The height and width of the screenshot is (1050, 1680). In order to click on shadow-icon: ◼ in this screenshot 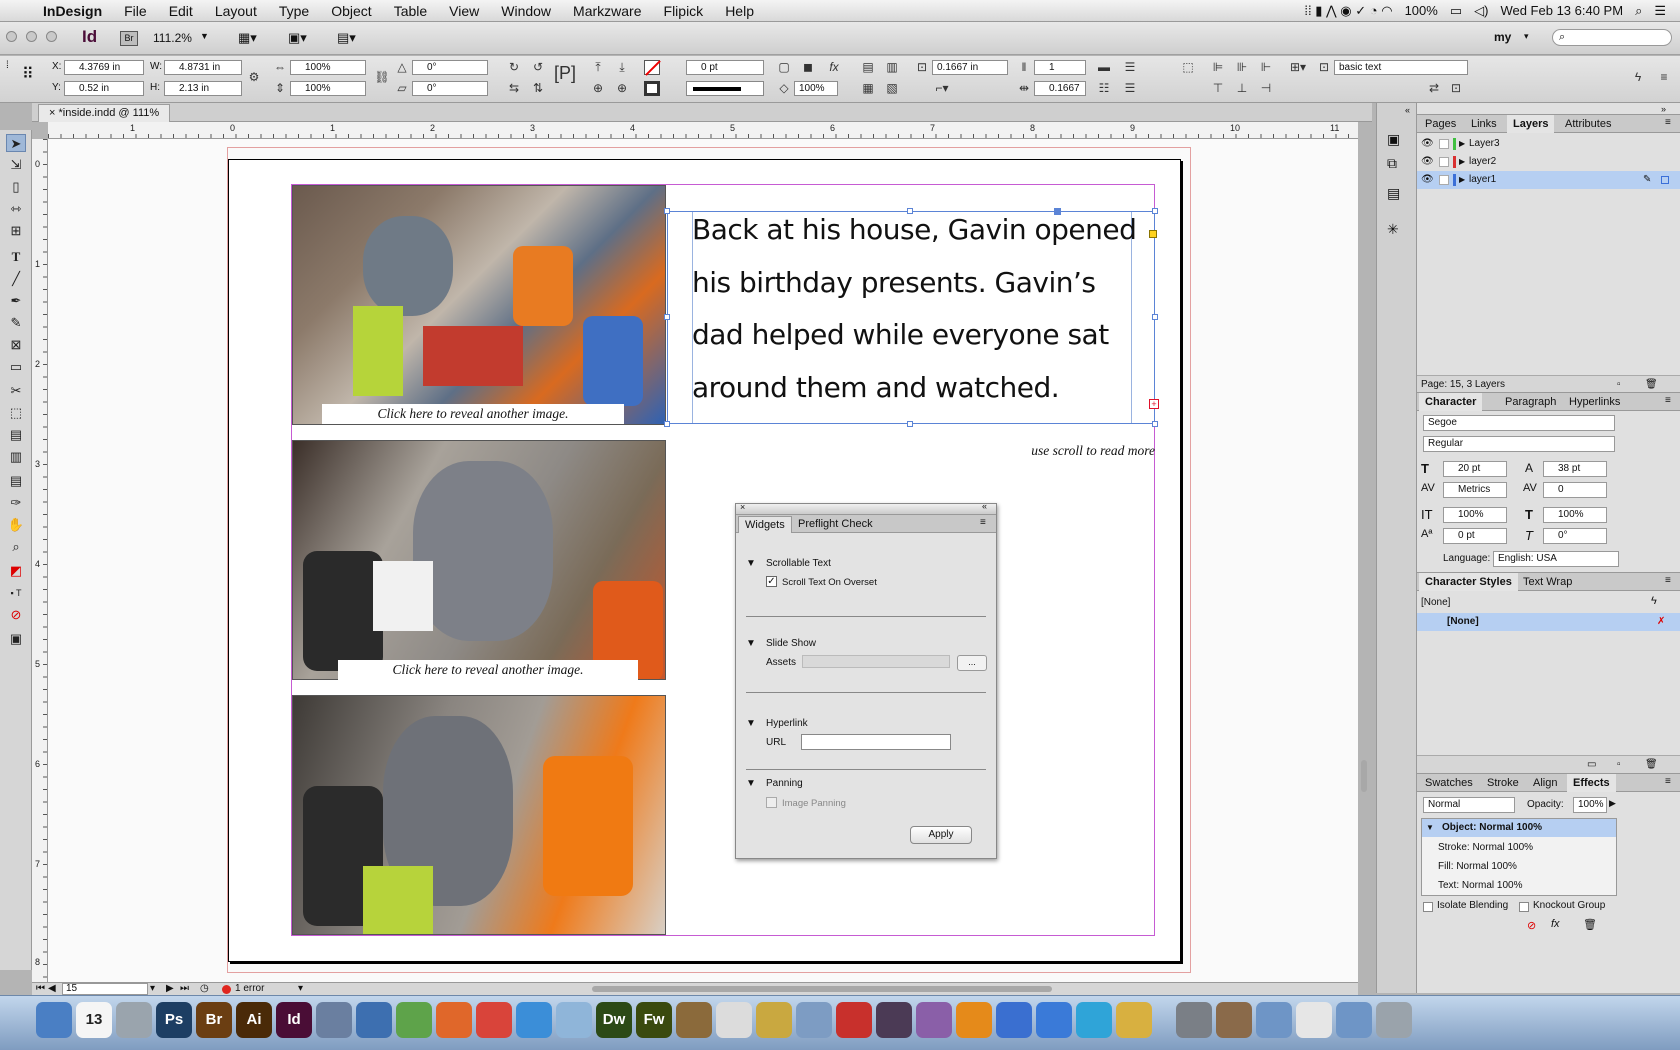, I will do `click(808, 67)`.